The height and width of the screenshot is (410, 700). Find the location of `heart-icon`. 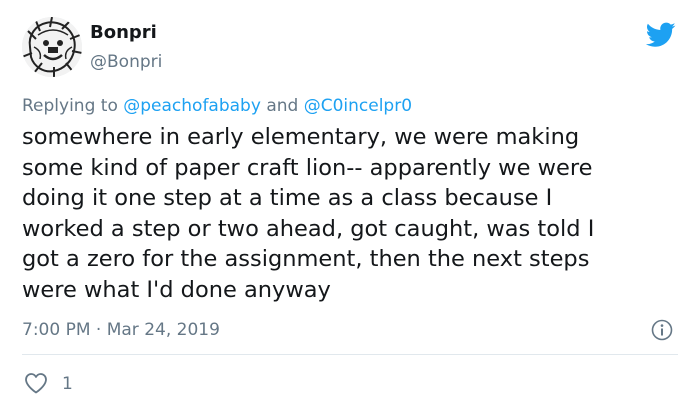

heart-icon is located at coordinates (36, 383).